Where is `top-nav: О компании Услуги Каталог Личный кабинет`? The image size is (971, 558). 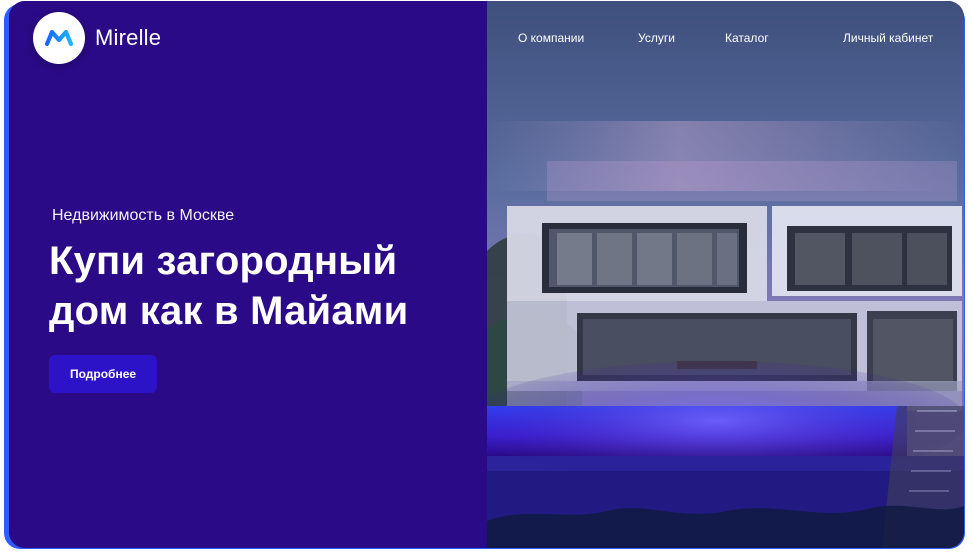 top-nav: О компании Услуги Каталог Личный кабинет is located at coordinates (725, 37).